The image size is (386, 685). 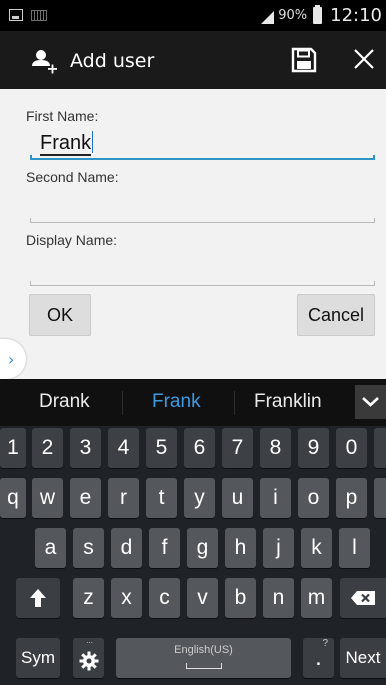 What do you see at coordinates (237, 448) in the screenshot?
I see `key-7: 7` at bounding box center [237, 448].